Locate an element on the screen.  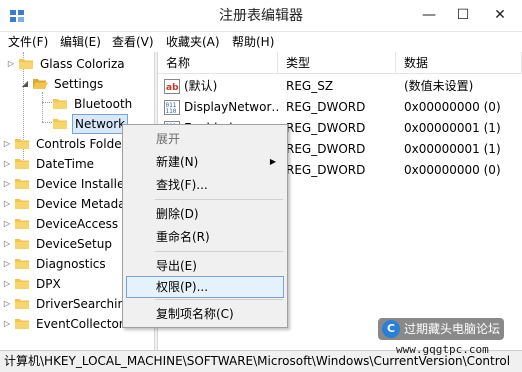
tree-item-label: Device Installer is located at coordinates (83, 184).